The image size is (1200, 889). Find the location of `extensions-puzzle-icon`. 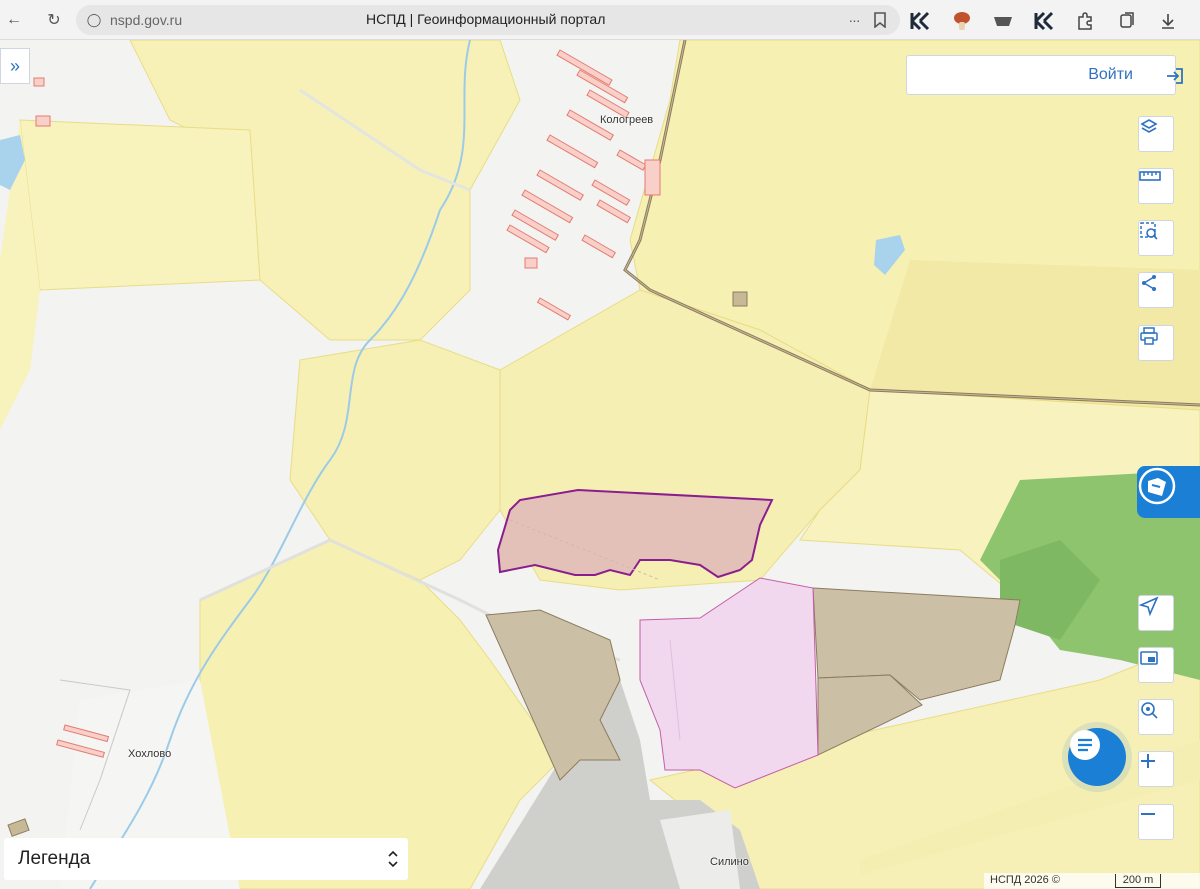

extensions-puzzle-icon is located at coordinates (1085, 21).